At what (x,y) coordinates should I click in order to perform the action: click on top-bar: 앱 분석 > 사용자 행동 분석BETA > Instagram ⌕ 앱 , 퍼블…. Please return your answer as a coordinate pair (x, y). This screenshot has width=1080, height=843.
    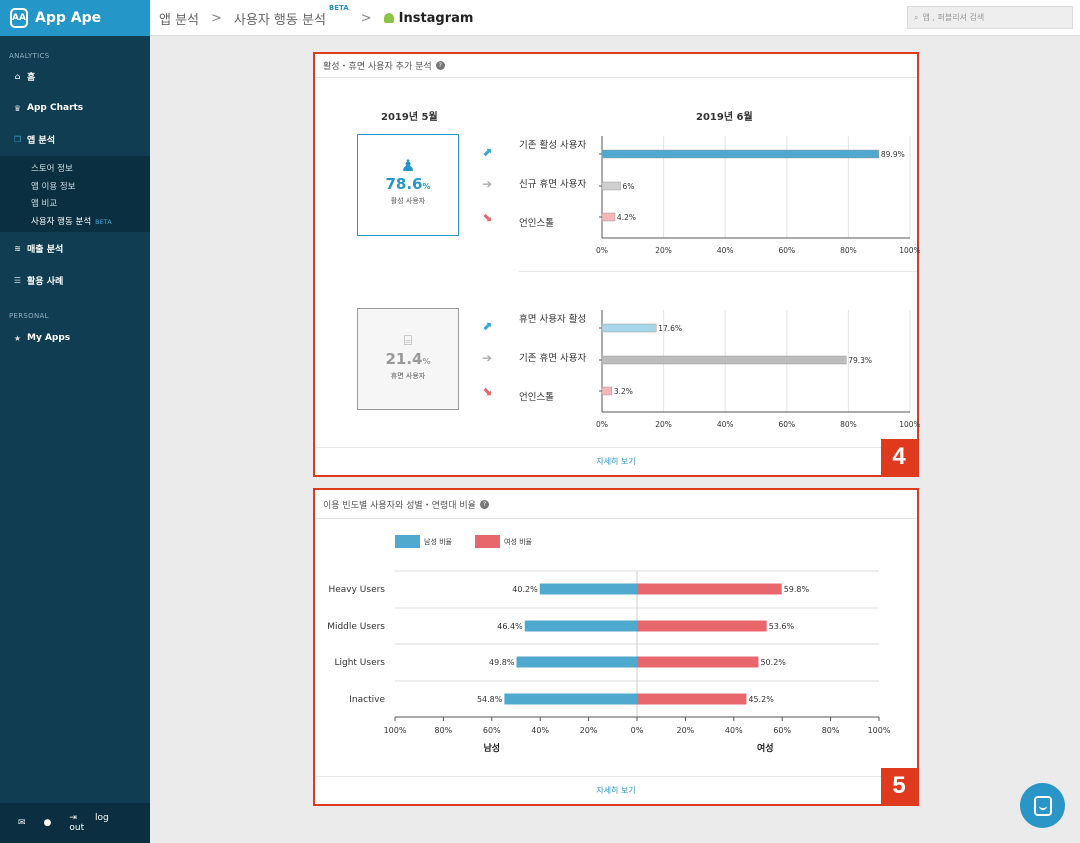
    Looking at the image, I should click on (615, 18).